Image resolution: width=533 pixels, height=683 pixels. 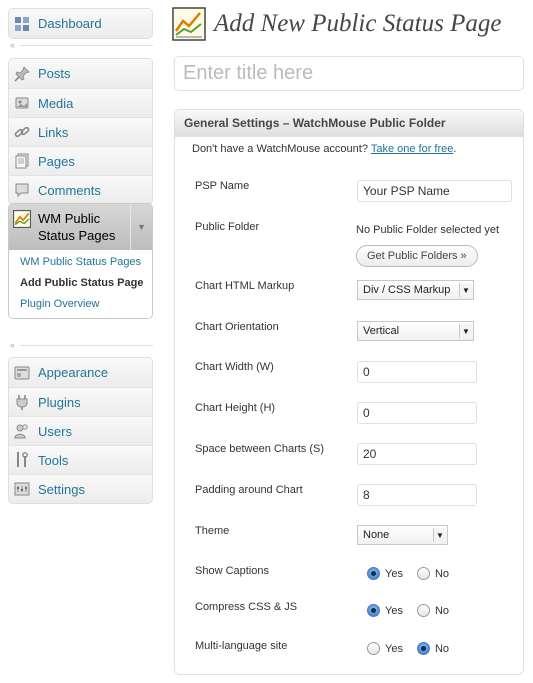 I want to click on psp-name-input, so click(x=434, y=191).